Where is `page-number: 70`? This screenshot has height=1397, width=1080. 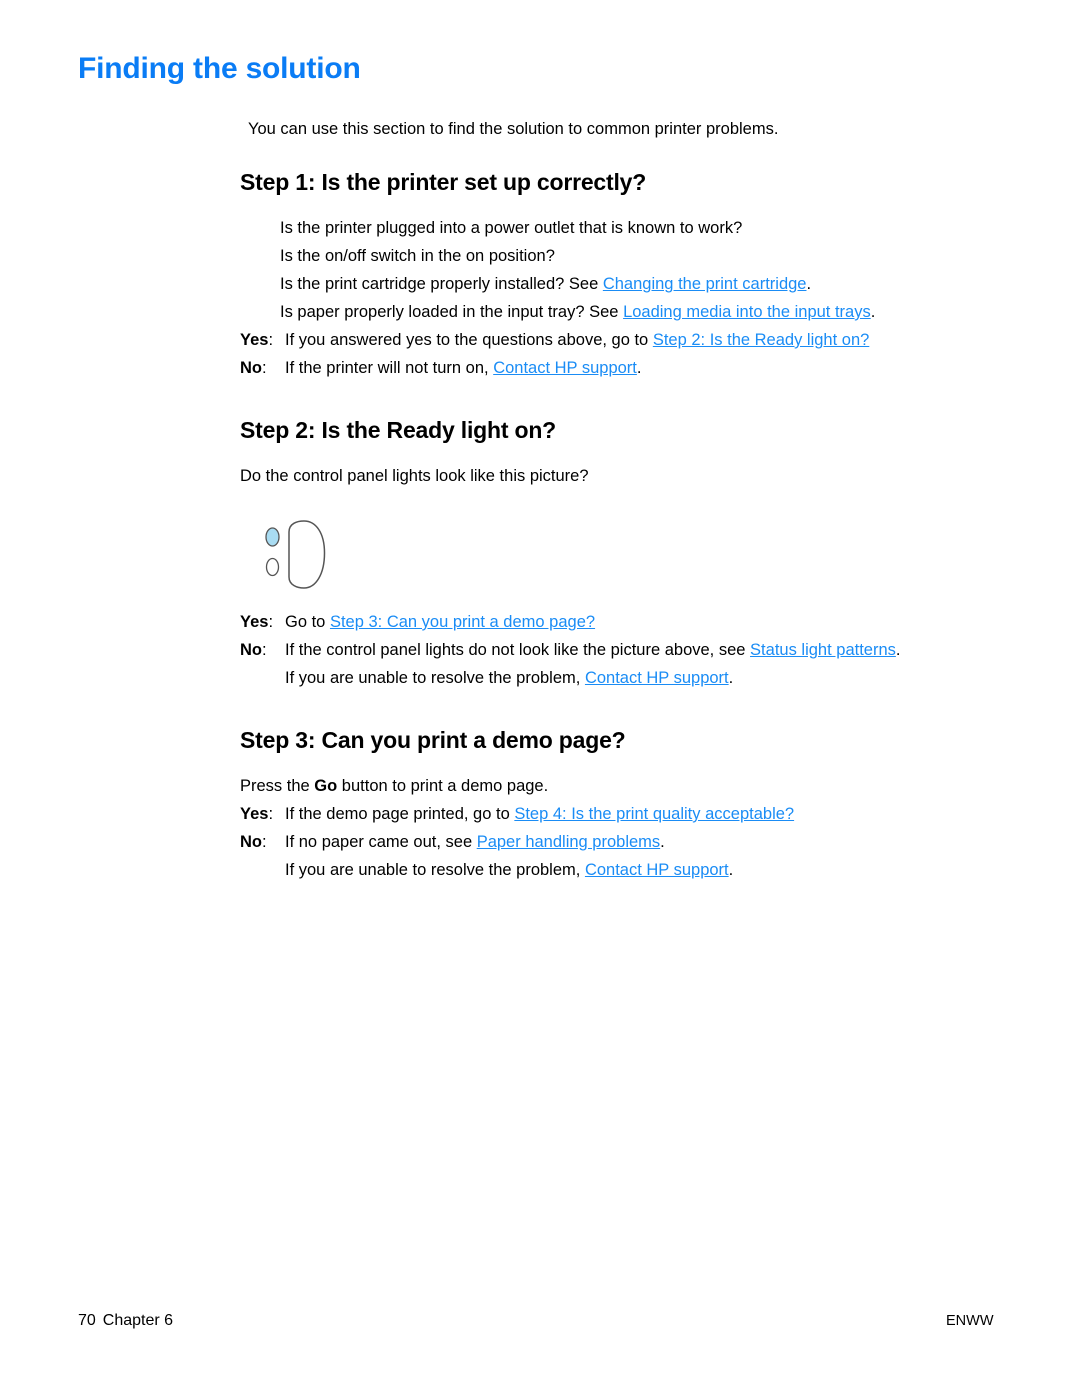
page-number: 70 is located at coordinates (87, 1320).